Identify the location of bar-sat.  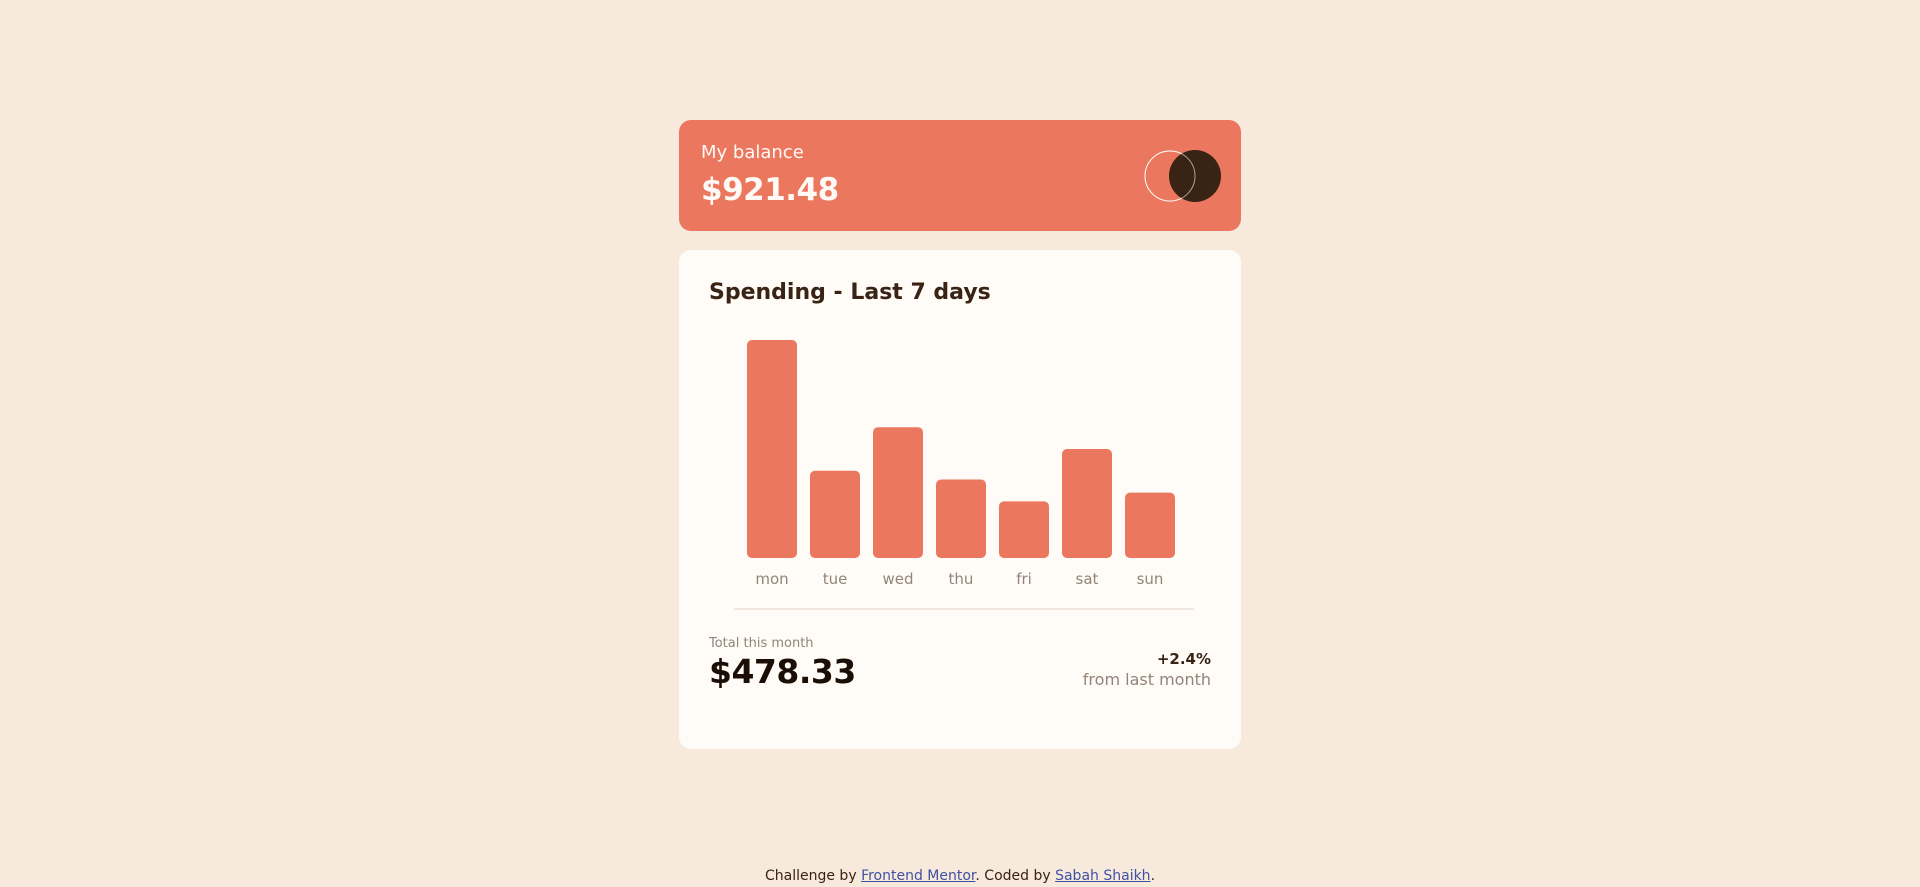
(1087, 503).